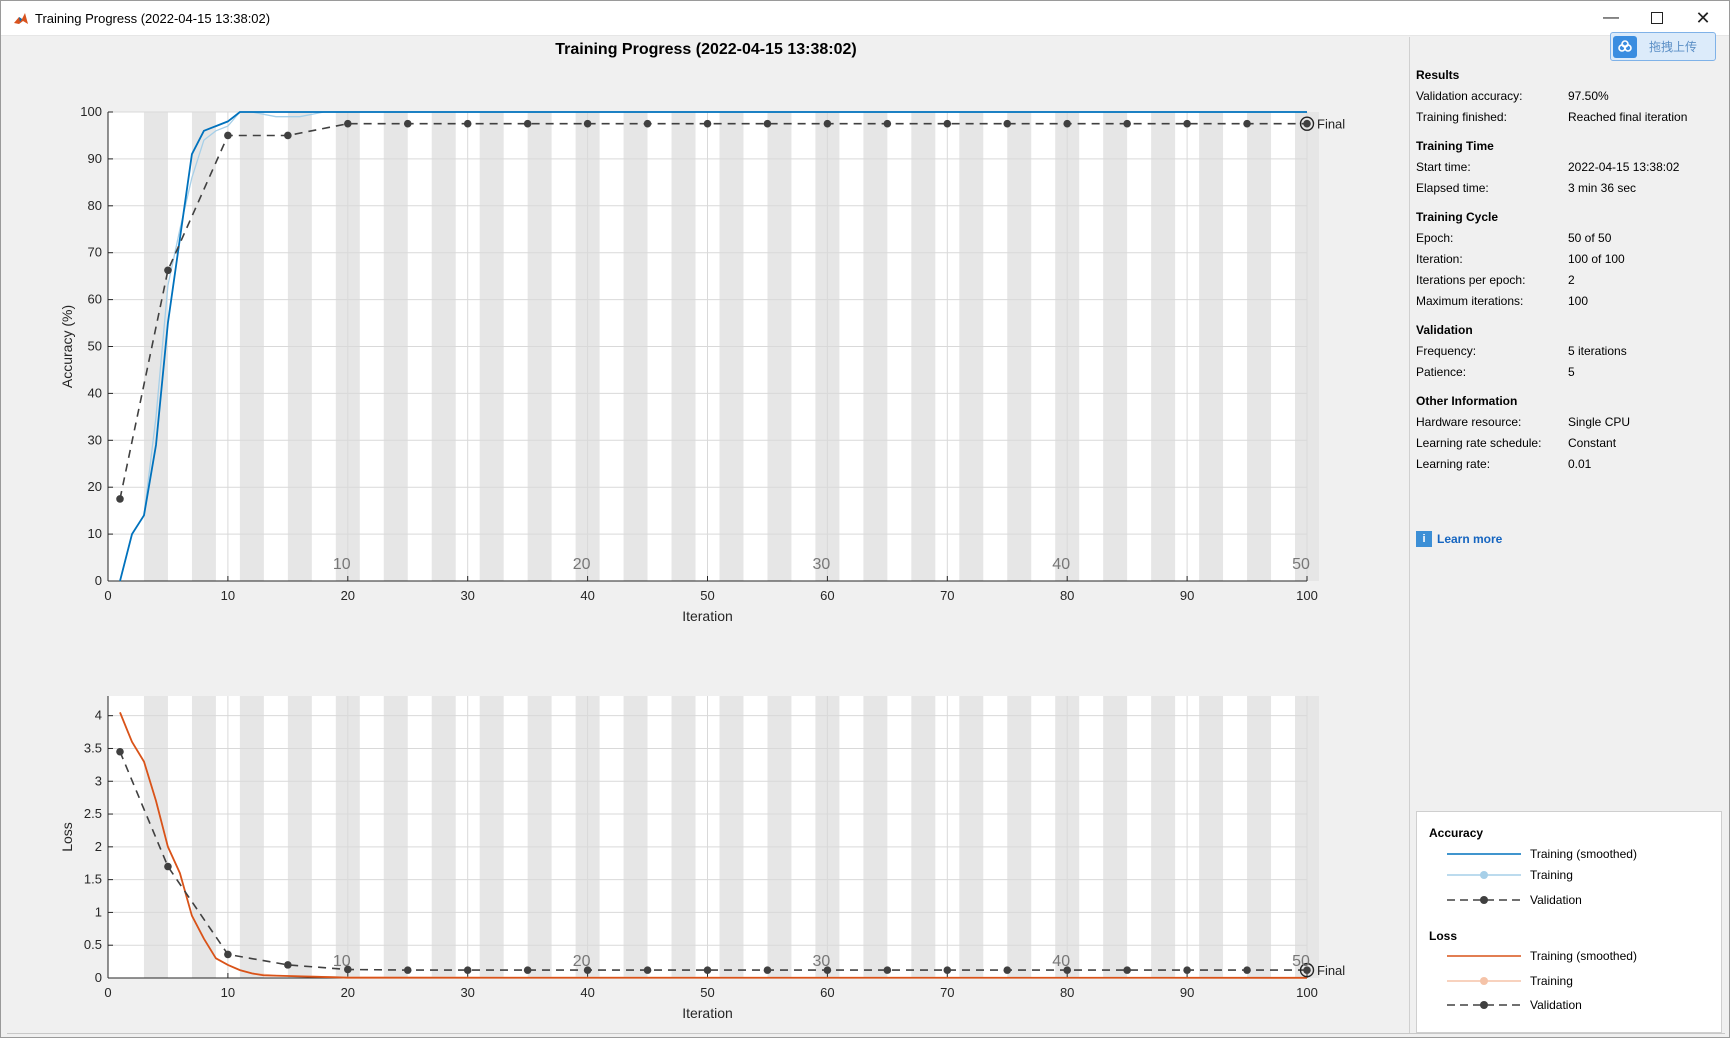  What do you see at coordinates (1673, 47) in the screenshot?
I see `upload-label: 拖拽上传` at bounding box center [1673, 47].